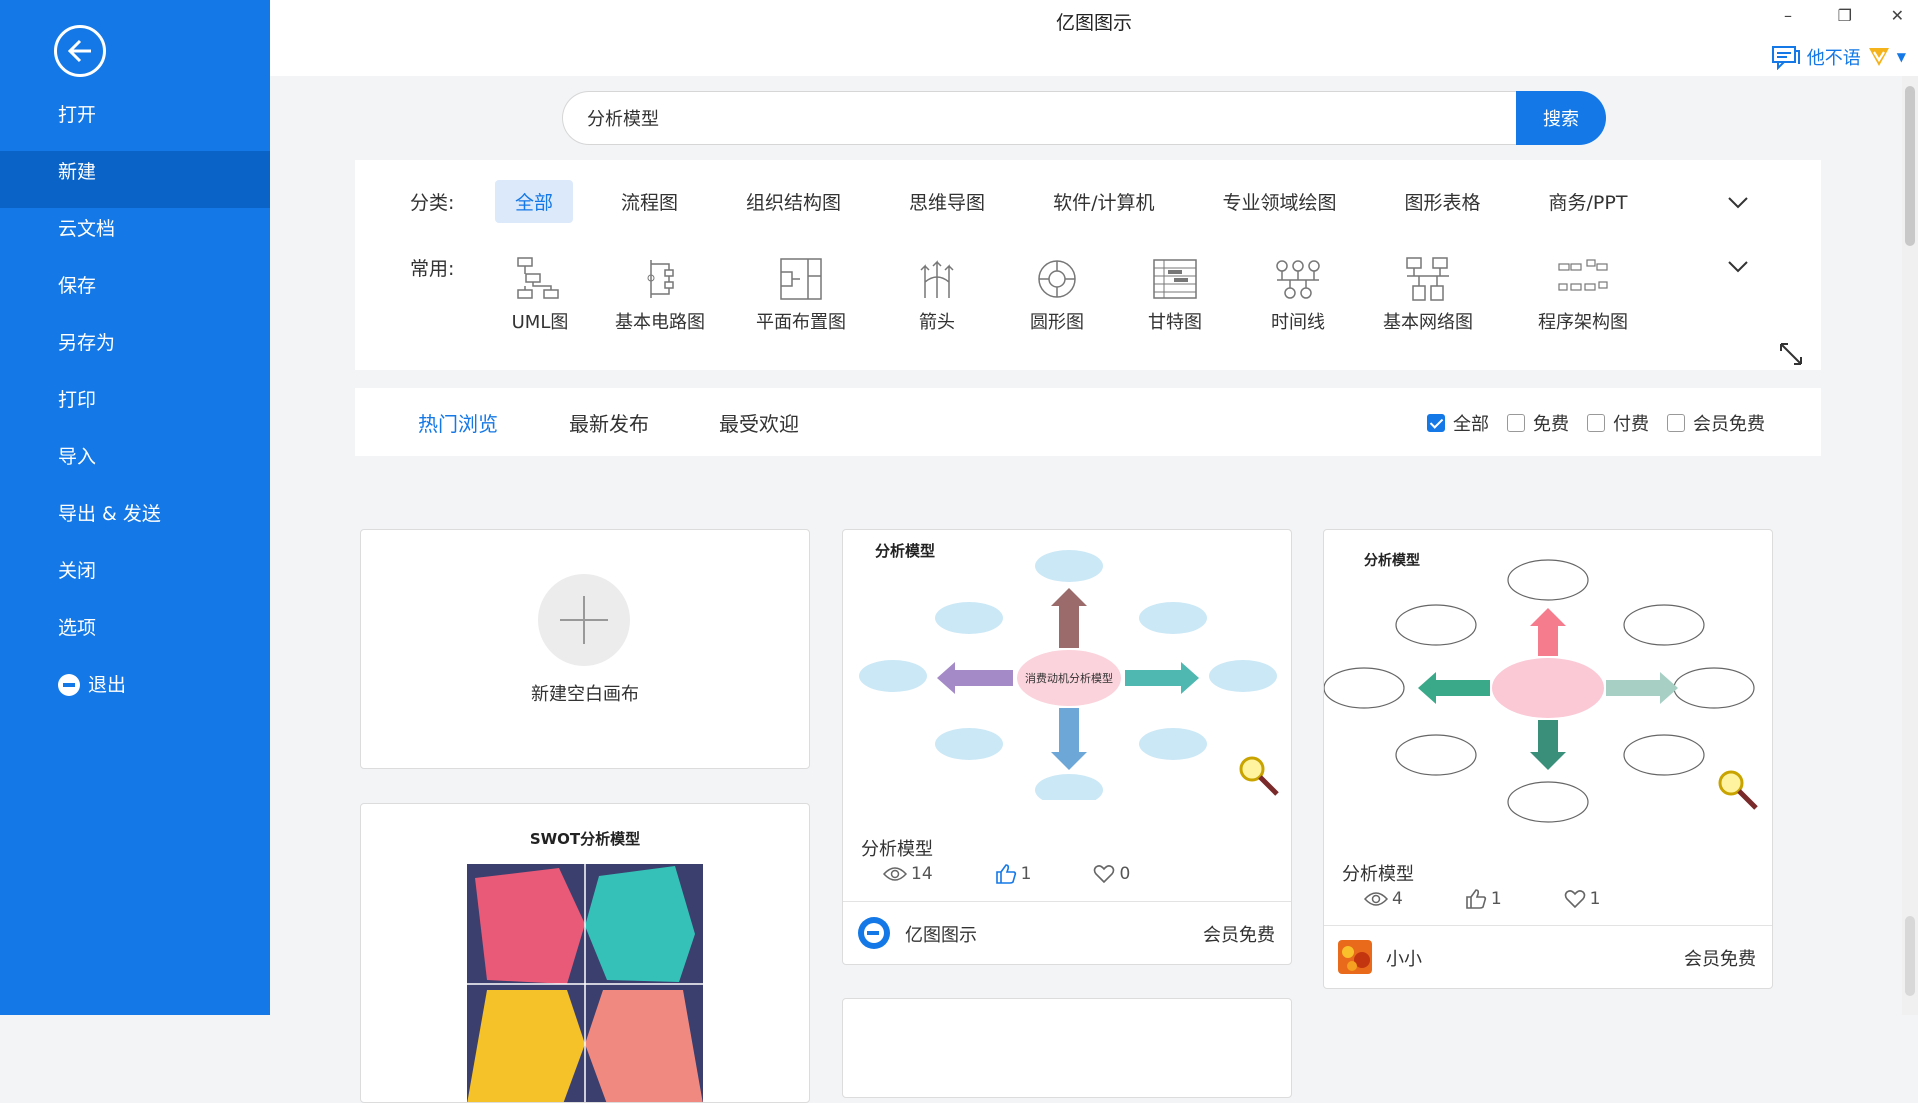 Image resolution: width=1918 pixels, height=1103 pixels. Describe the element at coordinates (1845, 15) in the screenshot. I see `restore-button: ❐` at that location.